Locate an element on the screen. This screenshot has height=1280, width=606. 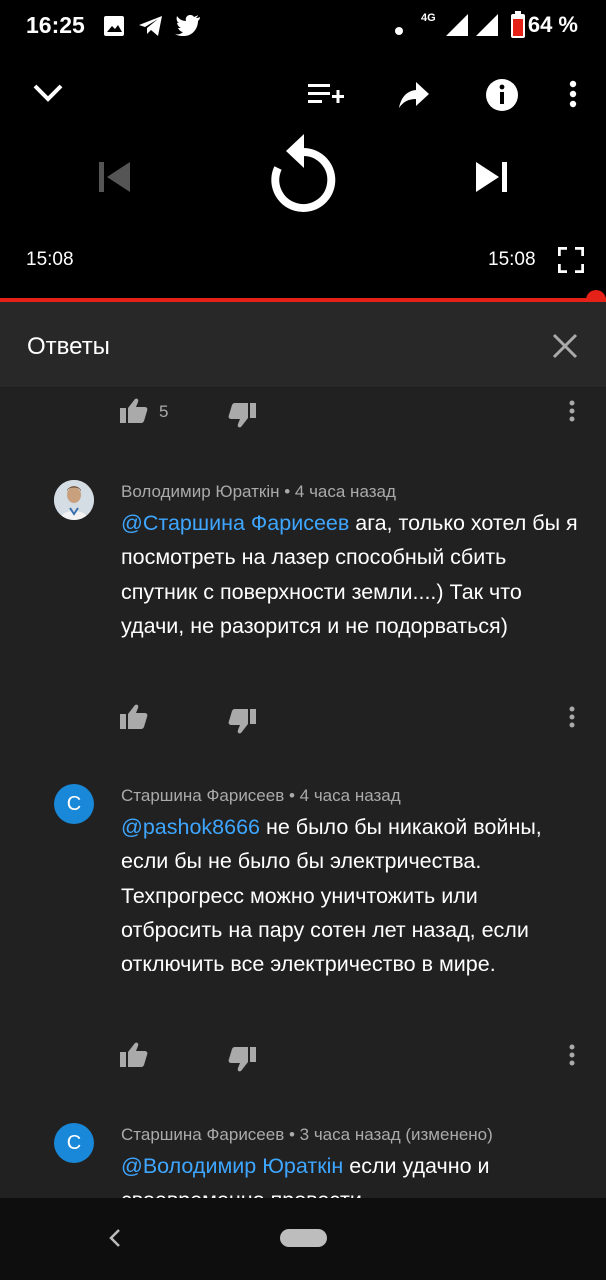
dot-icon is located at coordinates (399, 31).